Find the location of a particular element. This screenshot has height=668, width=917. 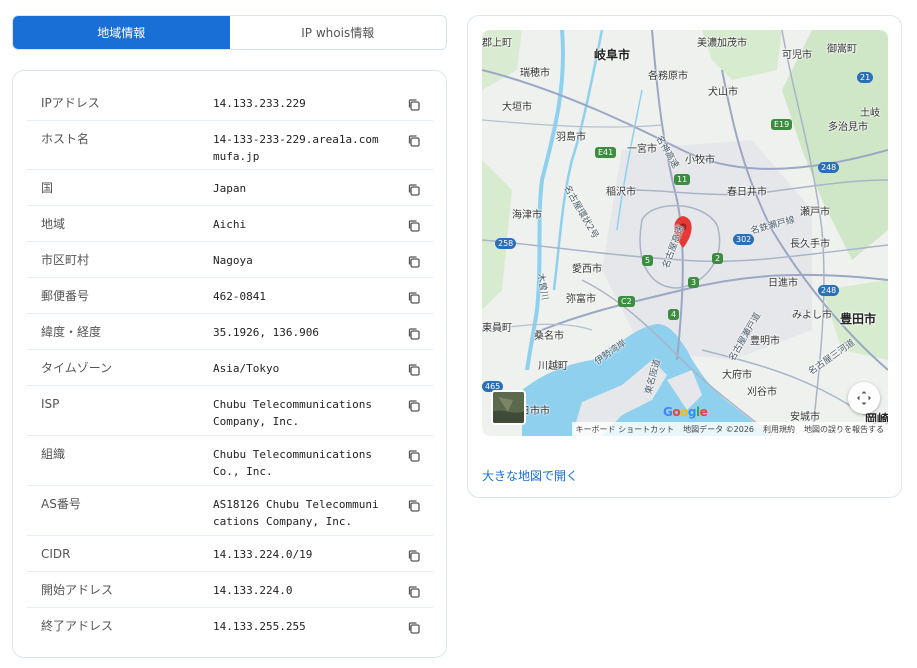

info-label: IPアドレス is located at coordinates (70, 103).